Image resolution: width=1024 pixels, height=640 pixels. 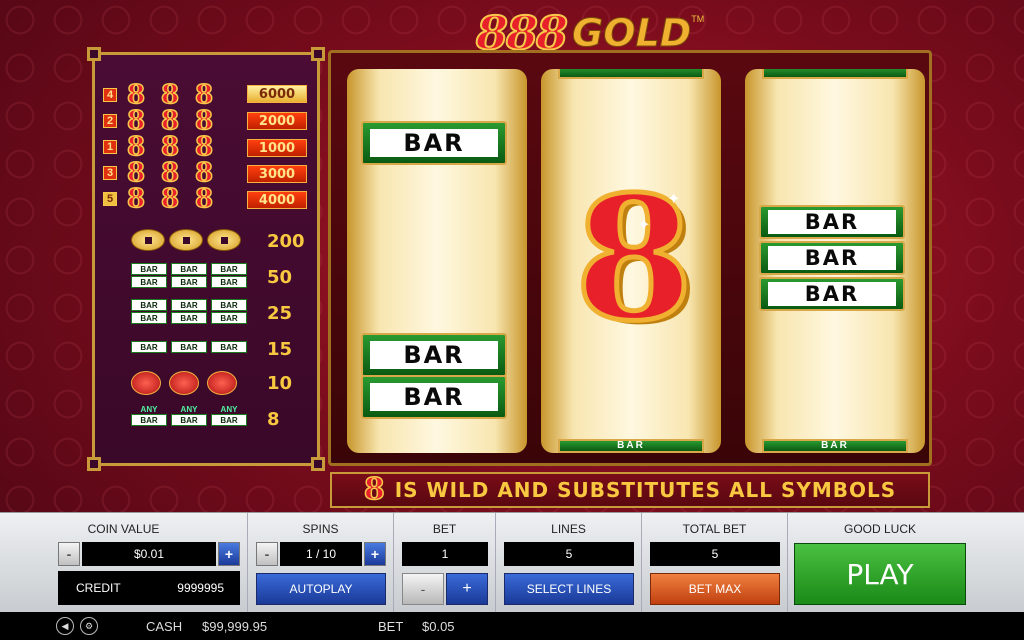 What do you see at coordinates (438, 626) in the screenshot?
I see `bet-status-value: $0.05` at bounding box center [438, 626].